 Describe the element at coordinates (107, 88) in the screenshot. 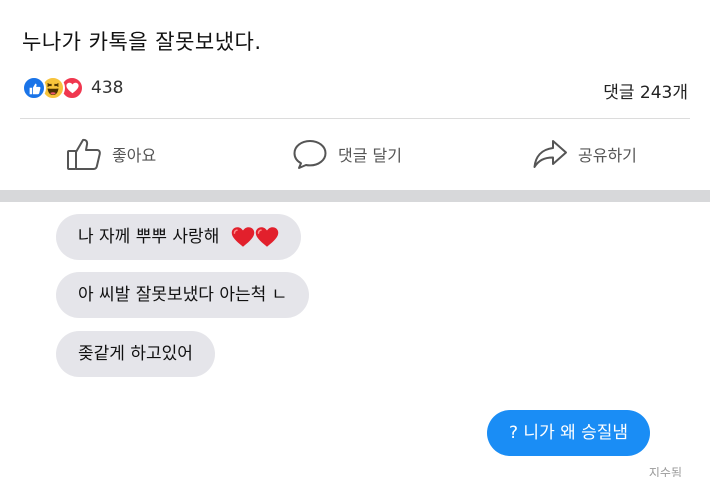

I see `reaction-count: 438` at that location.